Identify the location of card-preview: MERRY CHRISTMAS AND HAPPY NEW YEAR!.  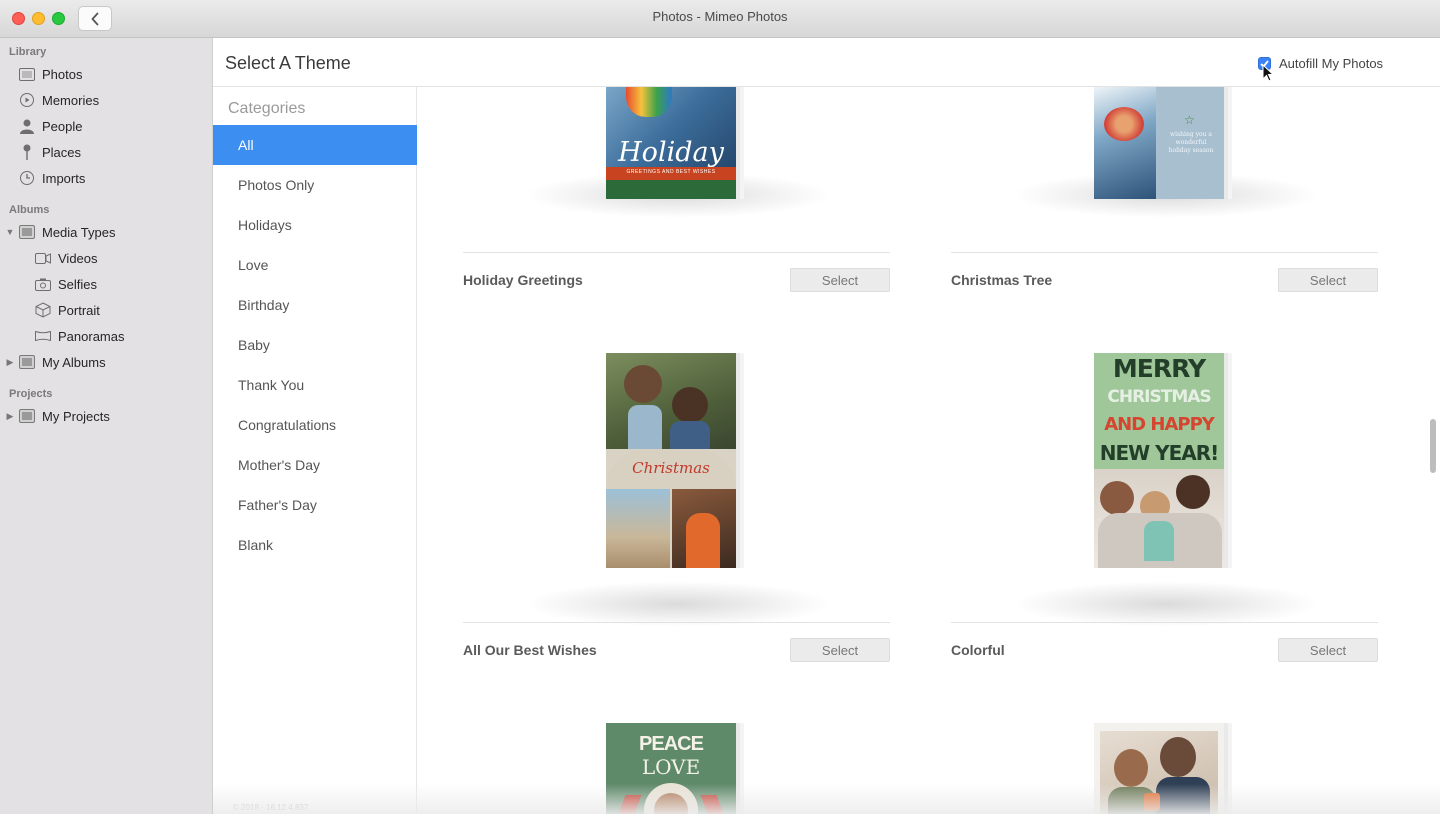
(1159, 460).